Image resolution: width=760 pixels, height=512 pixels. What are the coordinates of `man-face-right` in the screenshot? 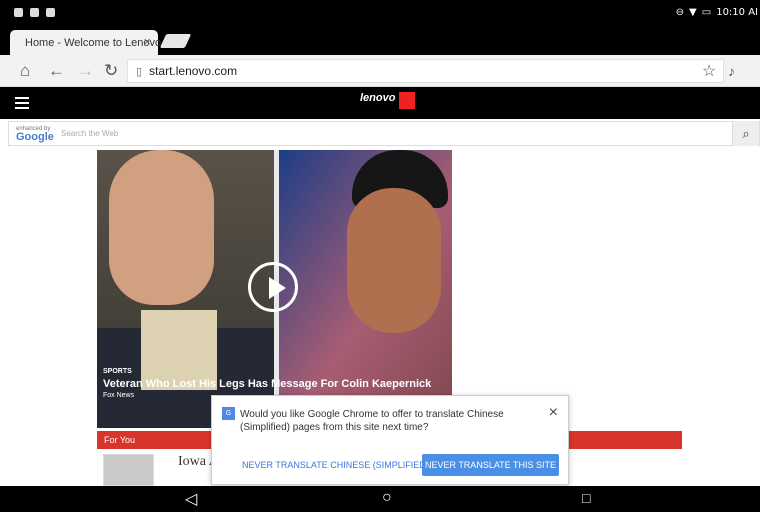 It's located at (394, 260).